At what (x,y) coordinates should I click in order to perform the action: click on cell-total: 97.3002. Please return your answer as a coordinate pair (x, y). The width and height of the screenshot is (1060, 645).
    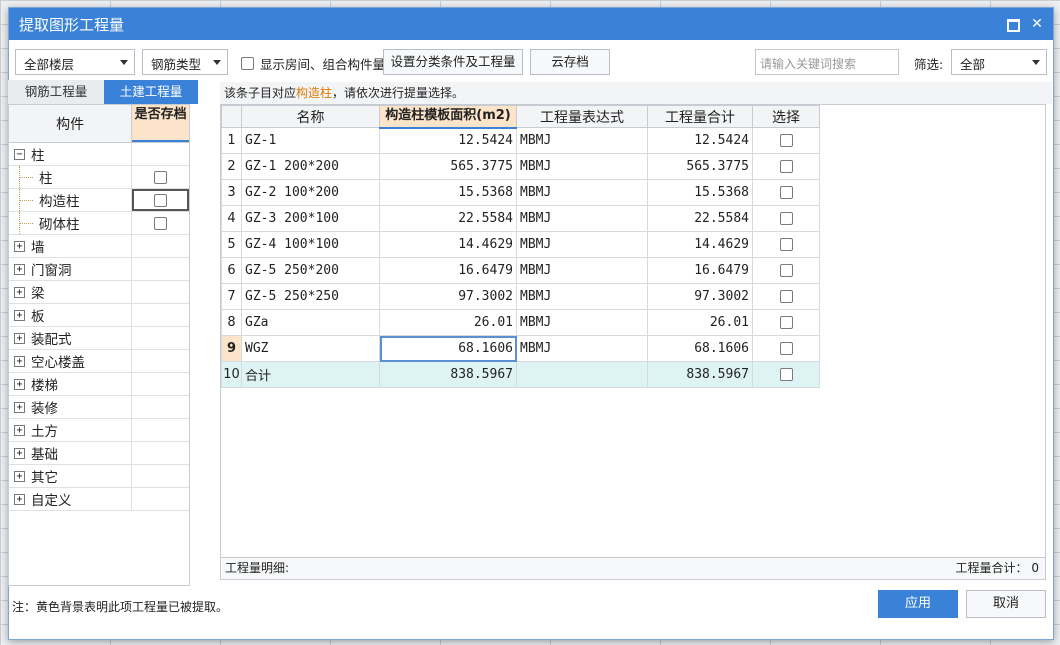
    Looking at the image, I should click on (700, 296).